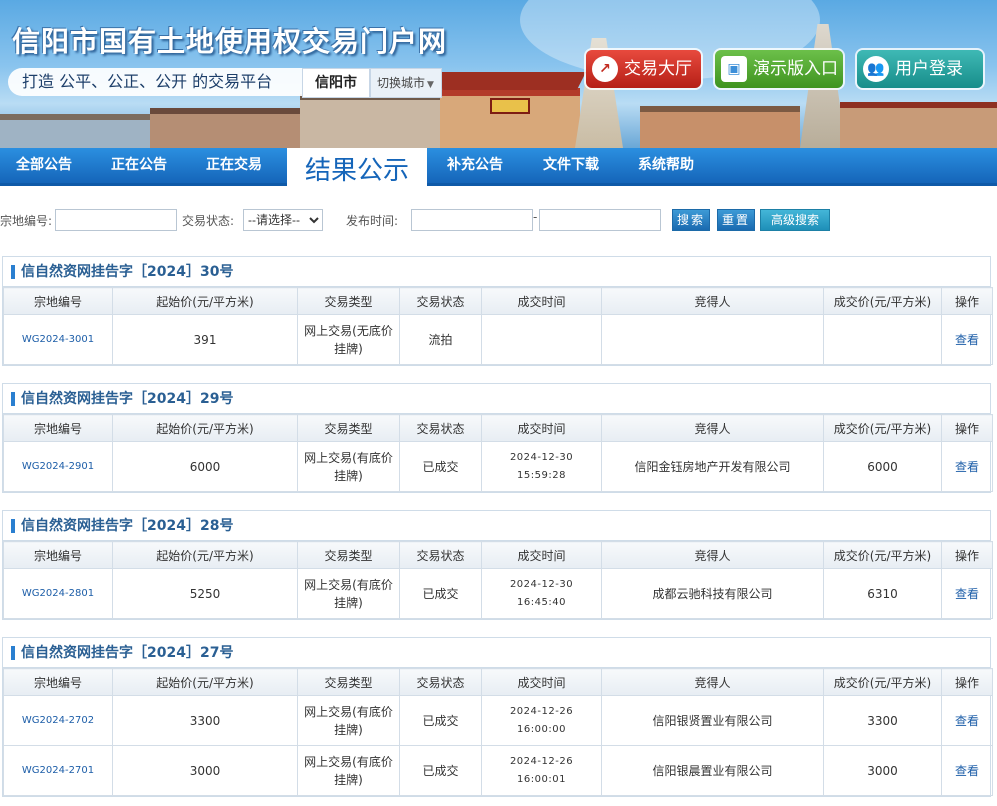 The image size is (997, 806). I want to click on block-title: 信自然资网挂告字［2024］27号, so click(496, 653).